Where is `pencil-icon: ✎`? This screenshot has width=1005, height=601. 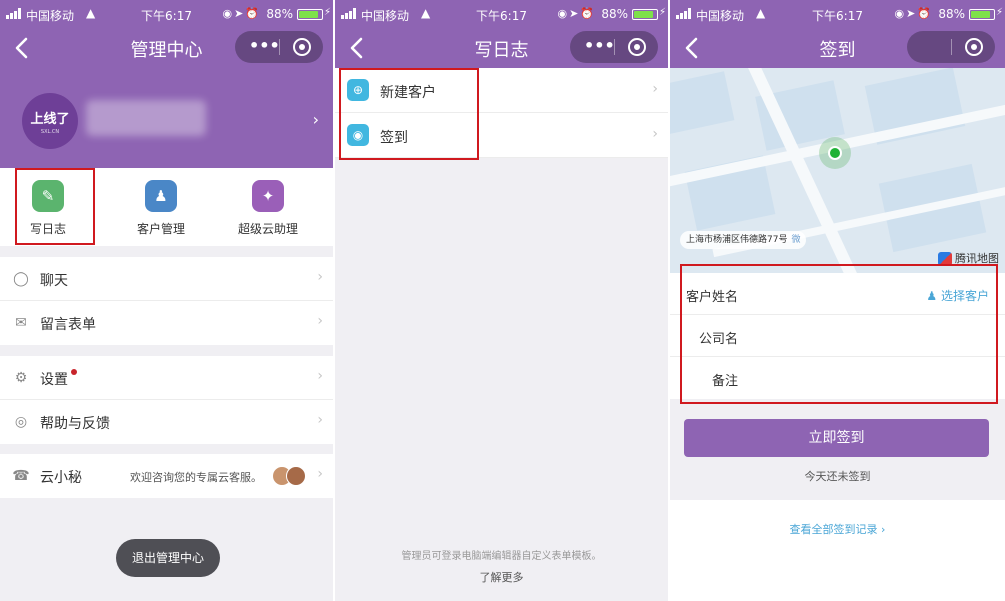 pencil-icon: ✎ is located at coordinates (48, 196).